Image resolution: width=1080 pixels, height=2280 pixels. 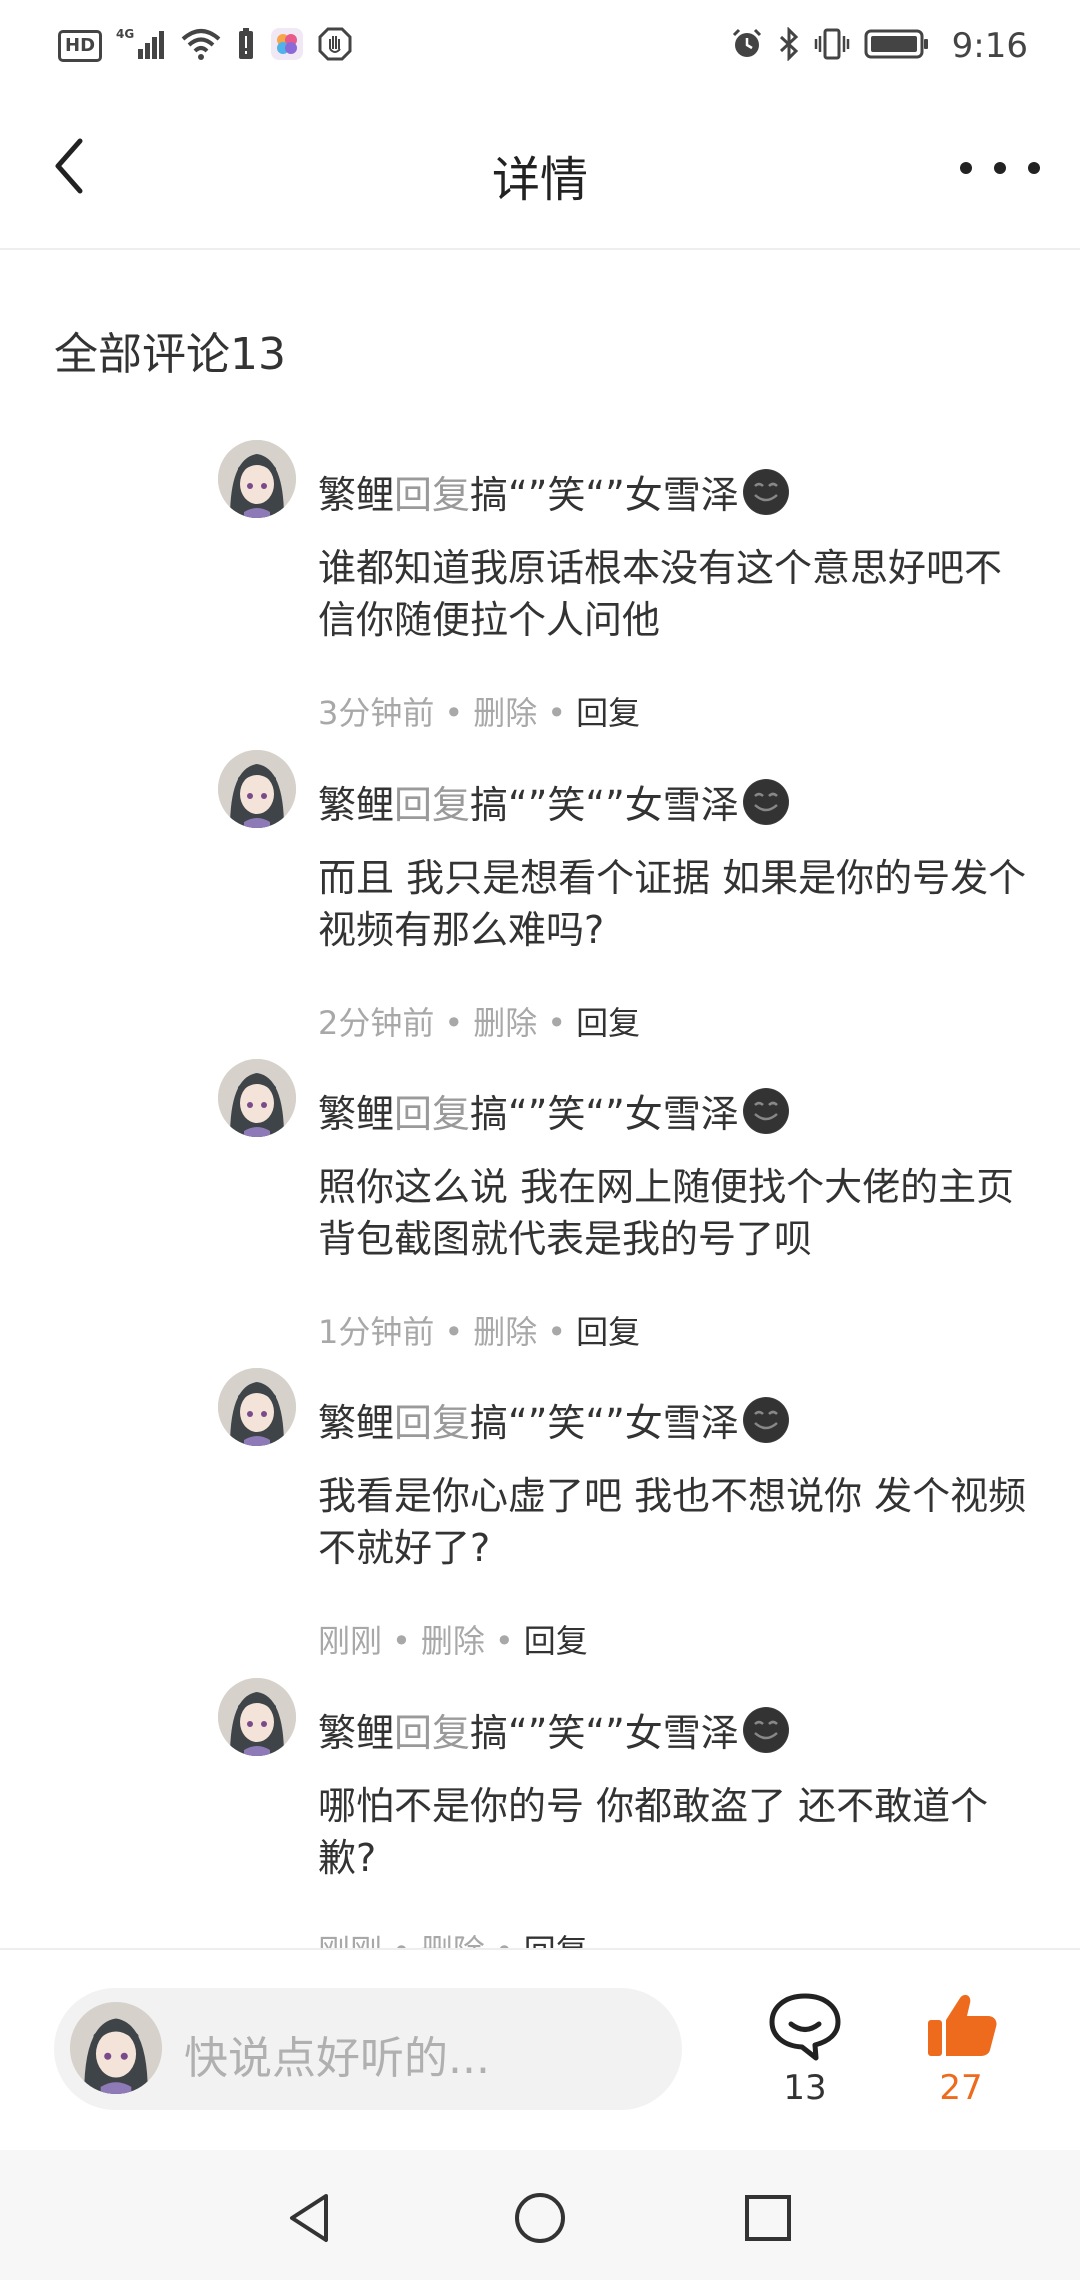 I want to click on hd-icon: HD, so click(x=80, y=46).